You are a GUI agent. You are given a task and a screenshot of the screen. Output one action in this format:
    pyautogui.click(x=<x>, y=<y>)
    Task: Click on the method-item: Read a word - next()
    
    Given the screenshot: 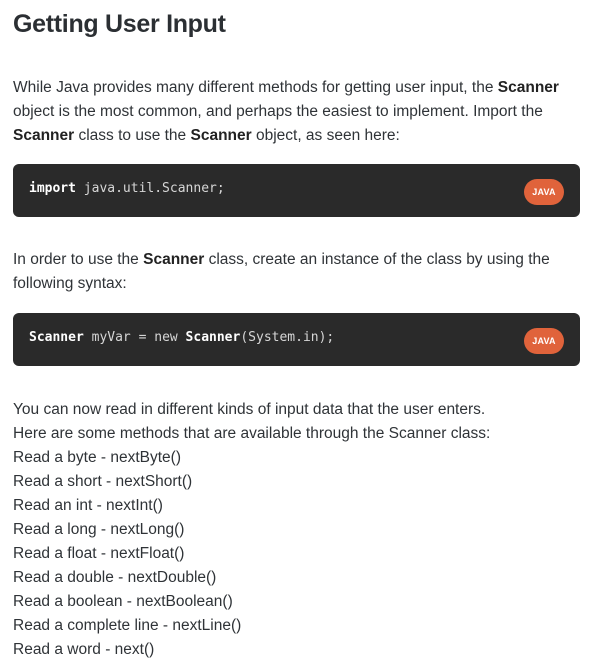 What is the action you would take?
    pyautogui.click(x=84, y=649)
    